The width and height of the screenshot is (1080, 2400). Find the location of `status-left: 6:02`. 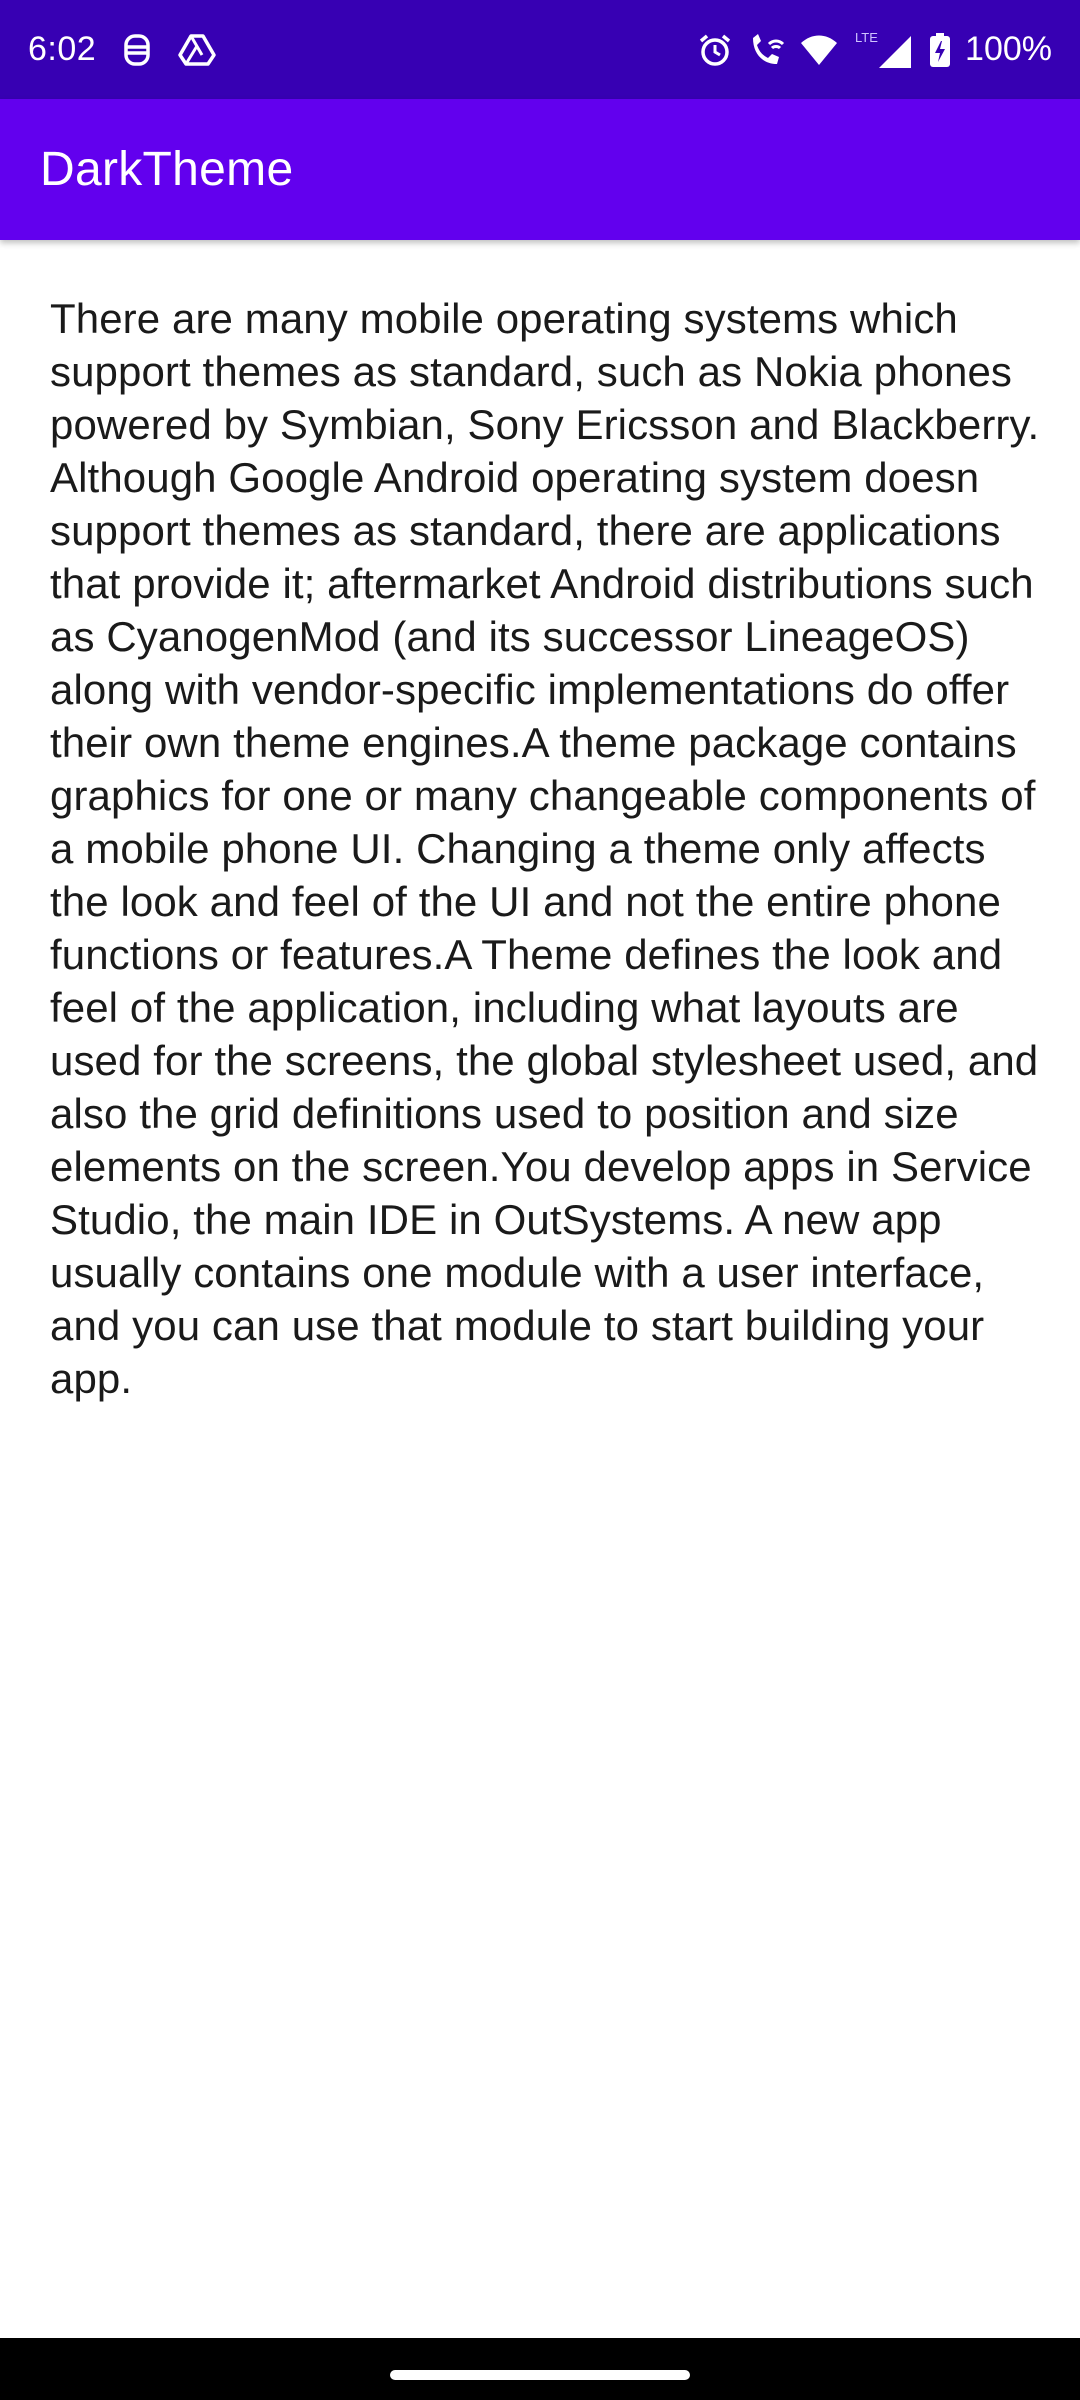

status-left: 6:02 is located at coordinates (122, 49).